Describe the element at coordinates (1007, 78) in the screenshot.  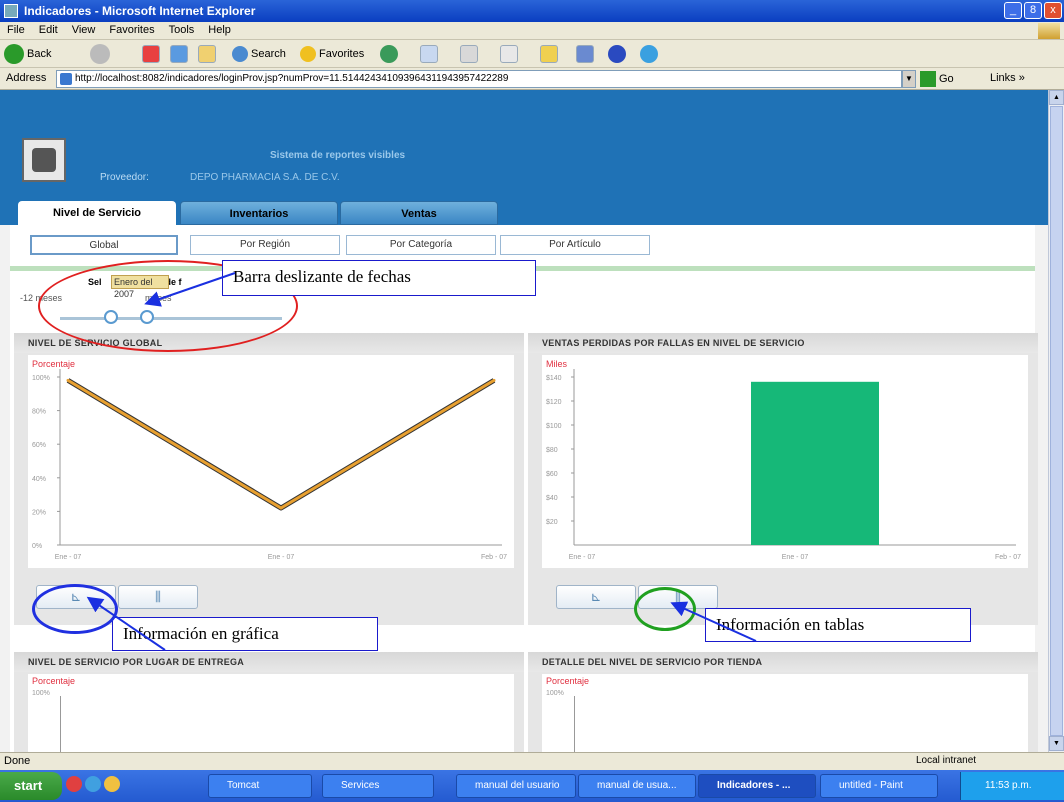
I see `links-button: Links »` at that location.